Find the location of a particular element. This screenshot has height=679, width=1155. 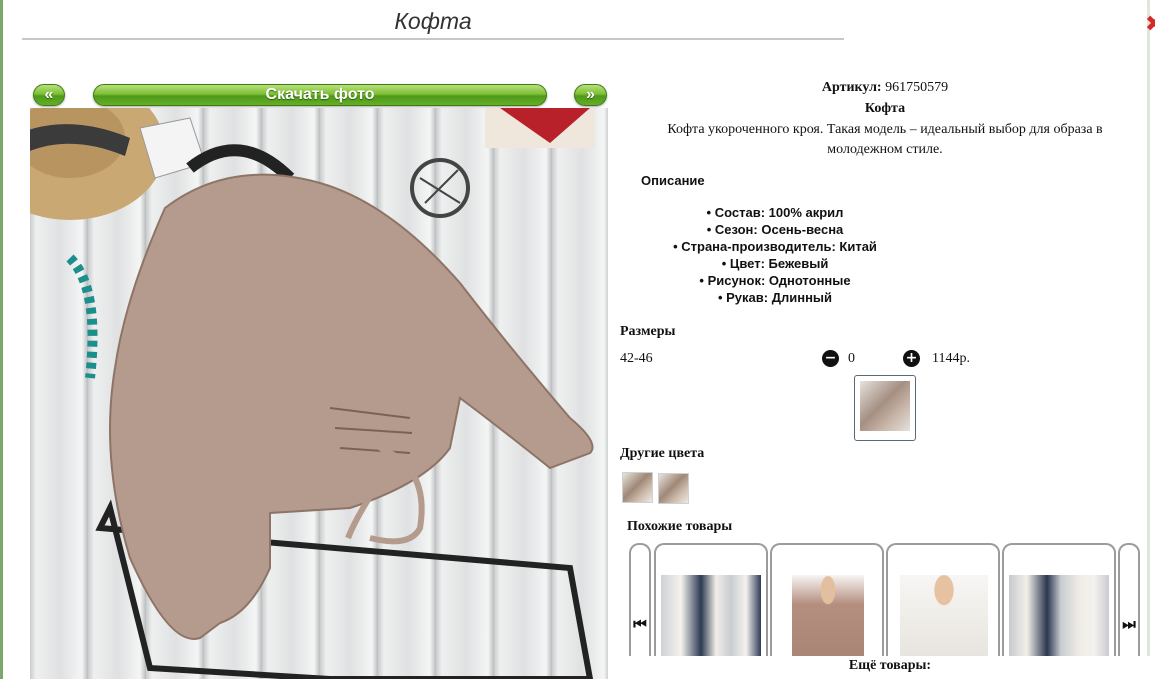

size-thumbnail is located at coordinates (885, 408).